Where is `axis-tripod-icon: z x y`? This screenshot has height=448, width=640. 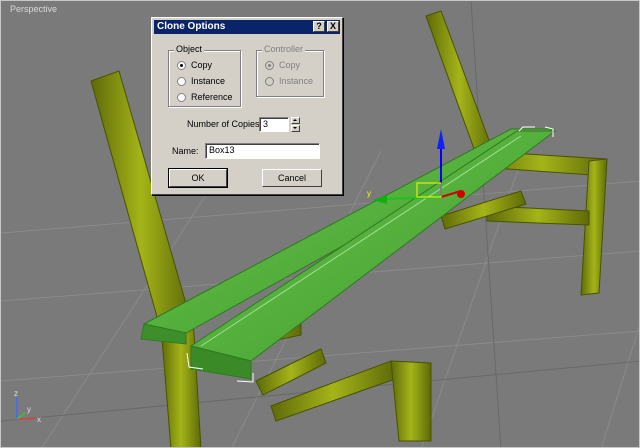
axis-tripod-icon: z x y is located at coordinates (27, 406).